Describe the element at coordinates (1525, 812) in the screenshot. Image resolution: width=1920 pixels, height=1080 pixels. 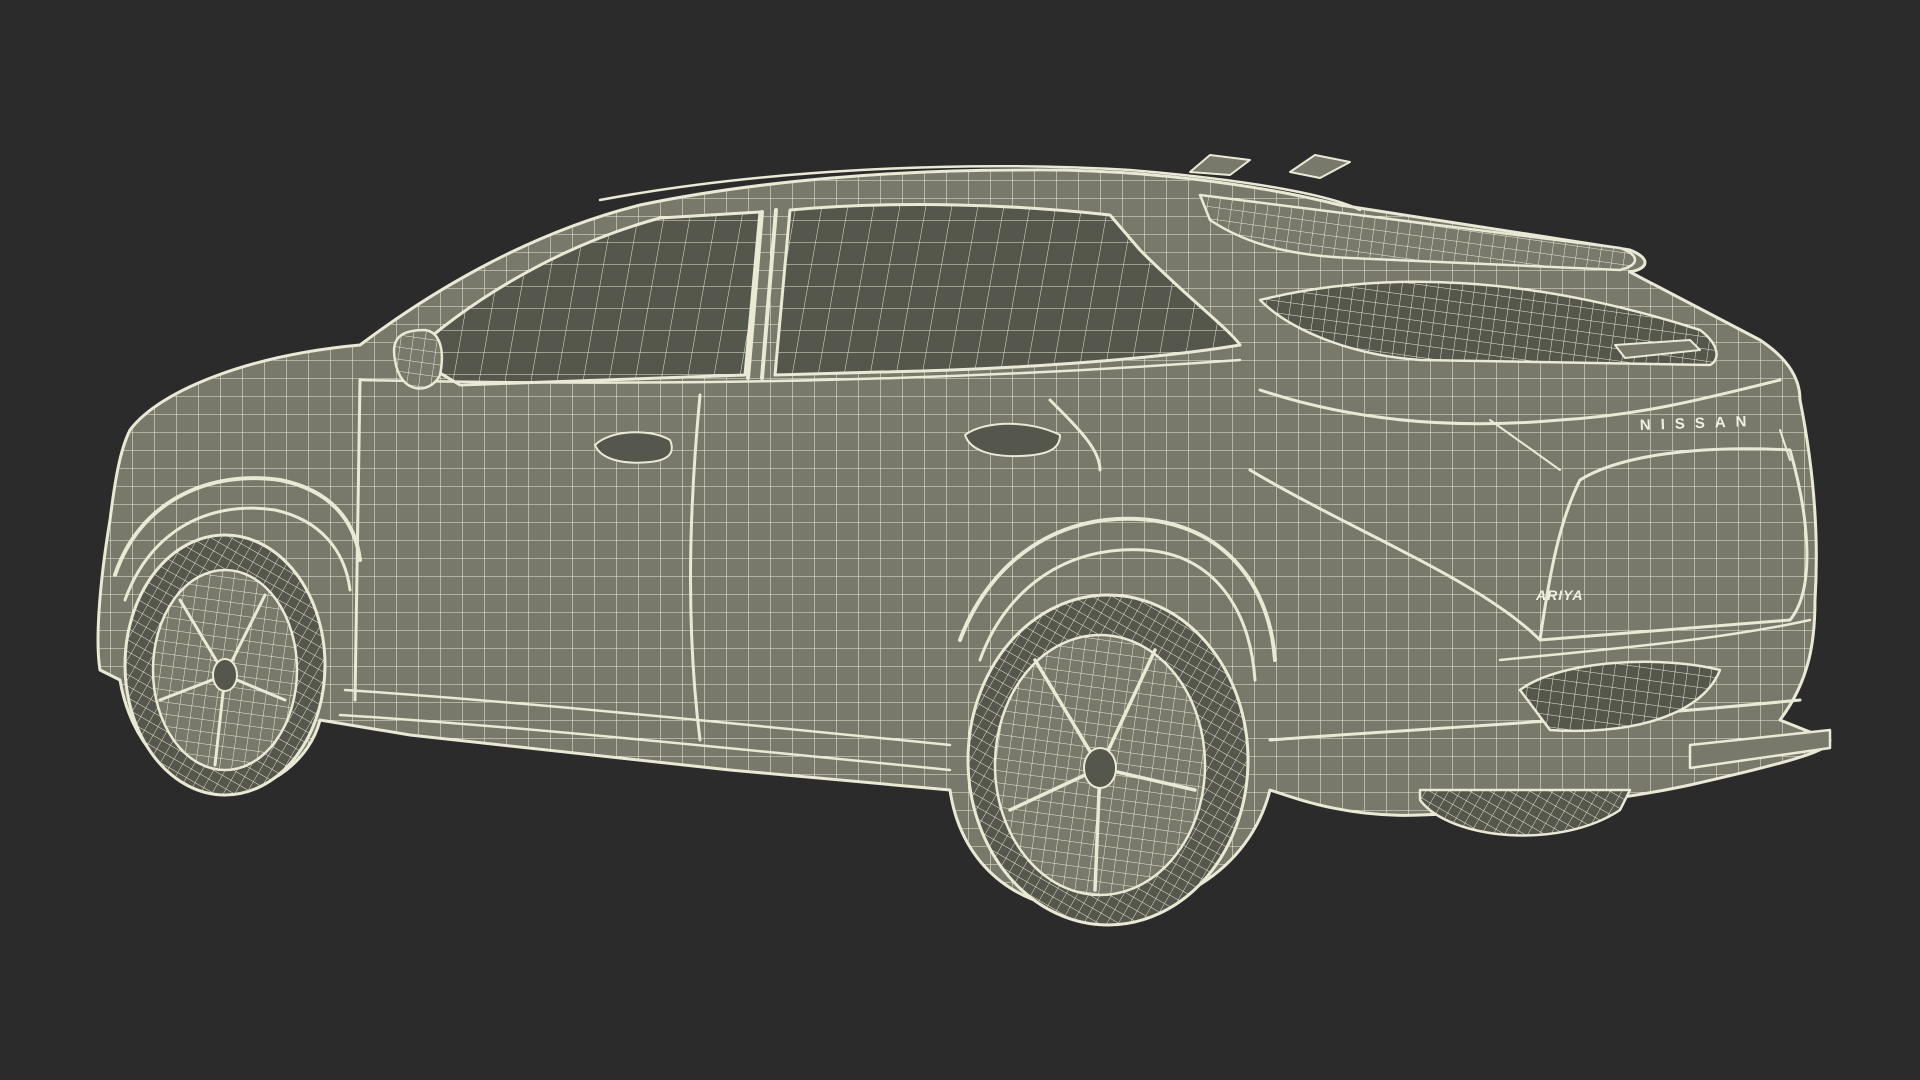
I see `far-rear-wheel` at that location.